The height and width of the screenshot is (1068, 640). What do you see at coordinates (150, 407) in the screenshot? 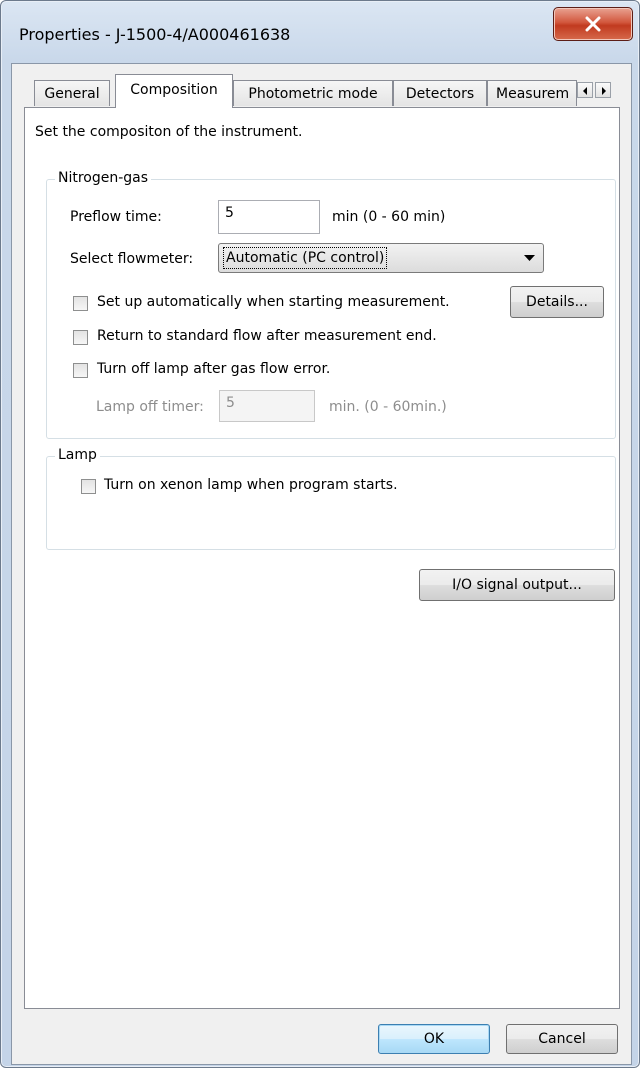
I see `lamp-timer-label: Lamp off timer:` at bounding box center [150, 407].